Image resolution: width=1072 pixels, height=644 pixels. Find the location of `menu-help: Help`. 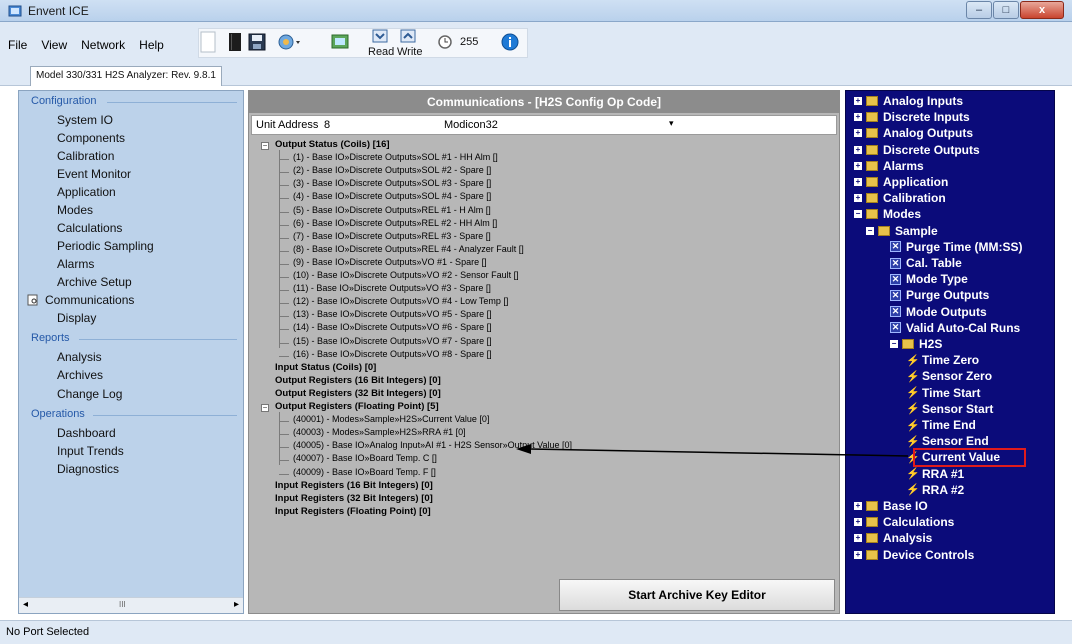

menu-help: Help is located at coordinates (151, 45).